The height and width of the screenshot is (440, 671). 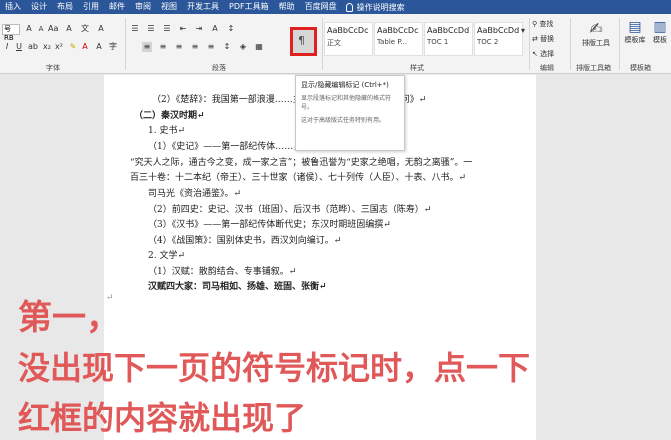 What do you see at coordinates (59, 47) in the screenshot?
I see `superscript-icon: x²` at bounding box center [59, 47].